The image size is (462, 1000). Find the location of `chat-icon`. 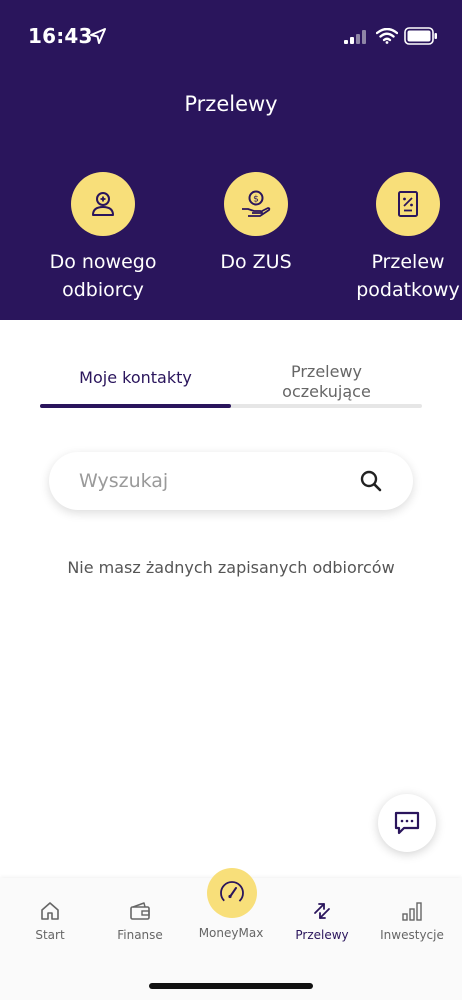

chat-icon is located at coordinates (407, 823).